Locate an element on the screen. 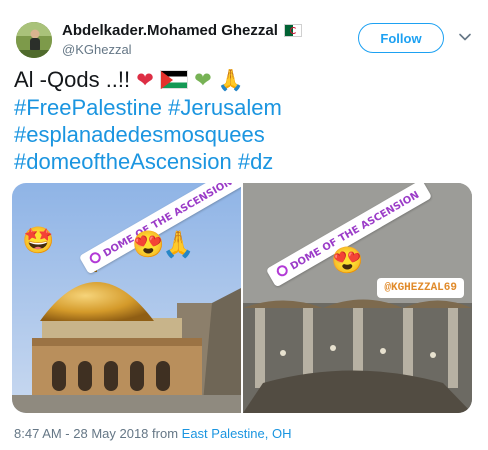 This screenshot has height=450, width=488. author-name-row: Abdelkader.Mohamed Ghezzal is located at coordinates (182, 30).